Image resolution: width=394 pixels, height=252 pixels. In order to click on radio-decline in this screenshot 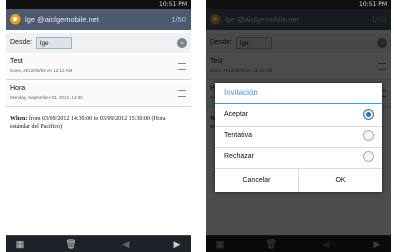, I will do `click(368, 156)`.